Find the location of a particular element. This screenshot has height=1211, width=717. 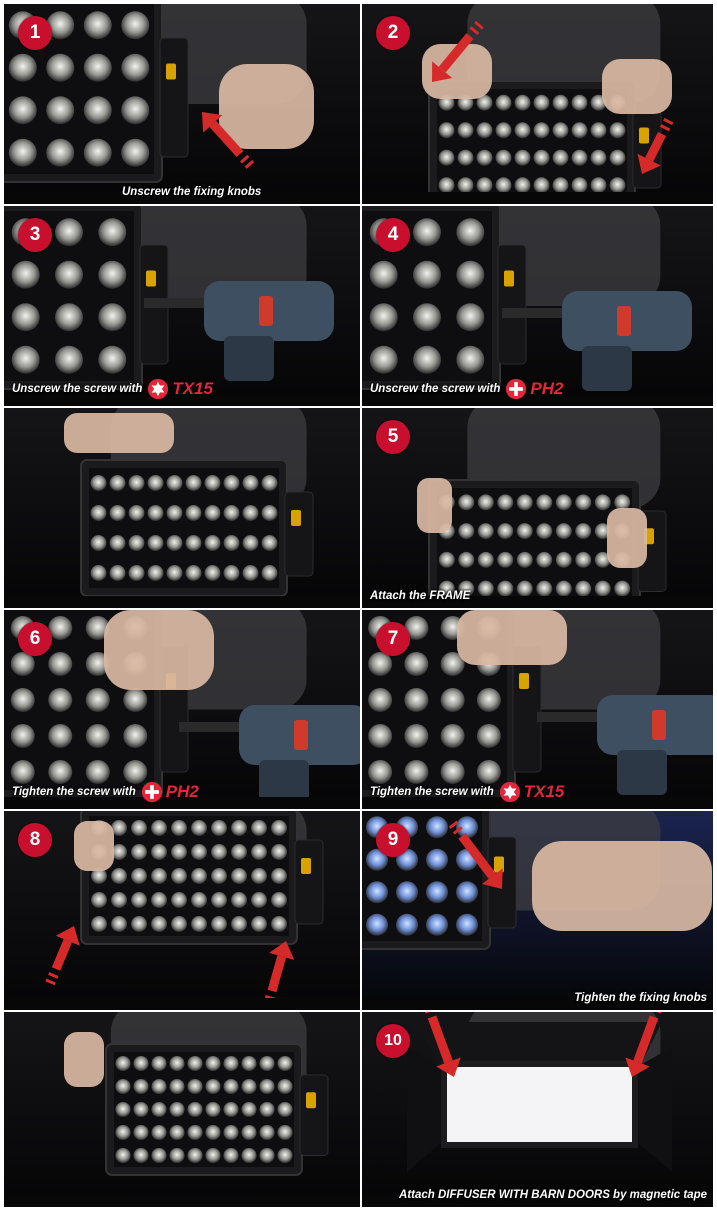

tool-label: PH2 is located at coordinates (182, 791).